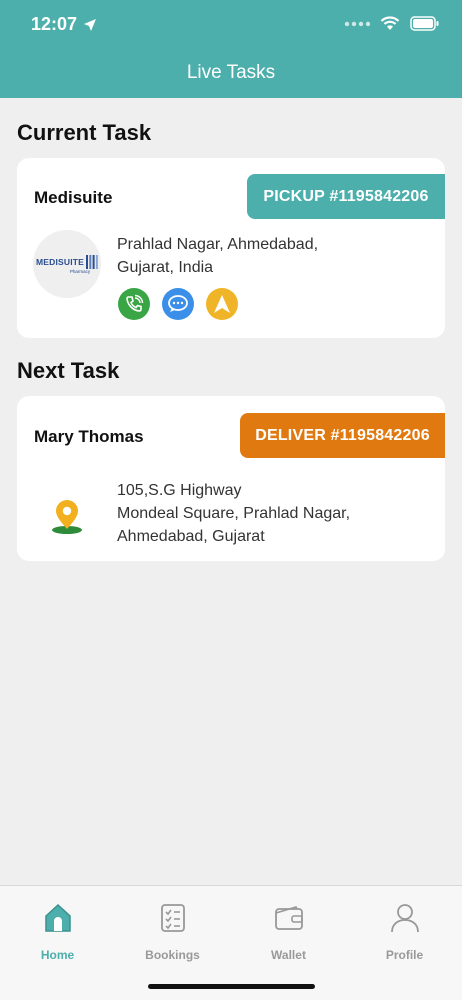 This screenshot has width=462, height=1000. Describe the element at coordinates (217, 256) in the screenshot. I see `current-task-address: Prahlad Nagar, Ahmedabad, Gujarat, India` at that location.